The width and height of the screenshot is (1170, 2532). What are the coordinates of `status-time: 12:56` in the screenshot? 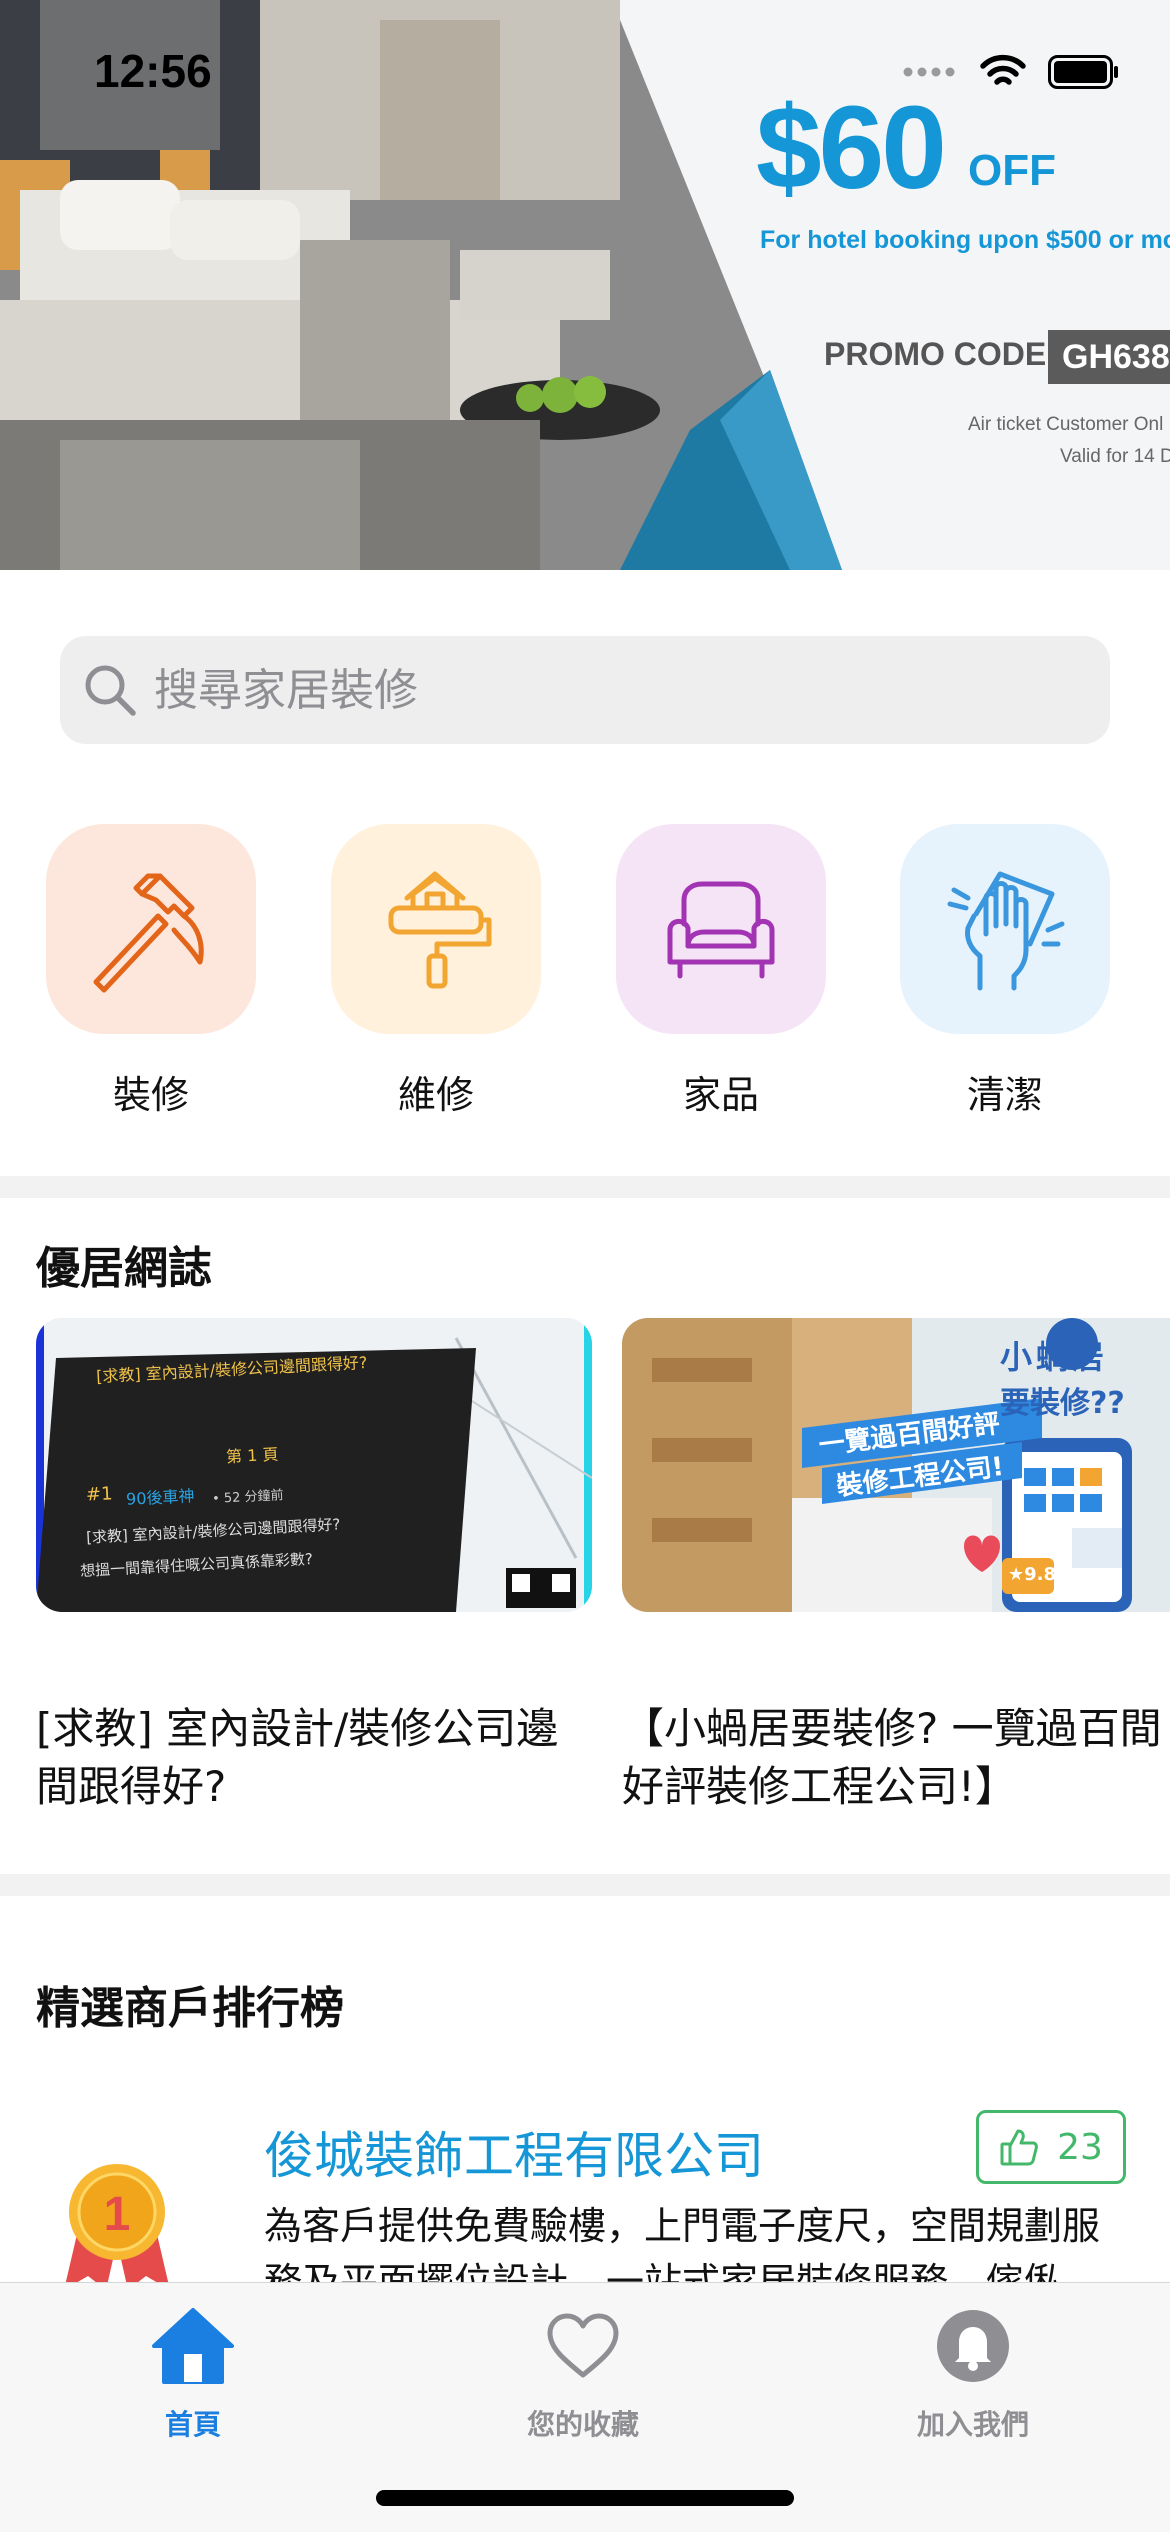 It's located at (153, 71).